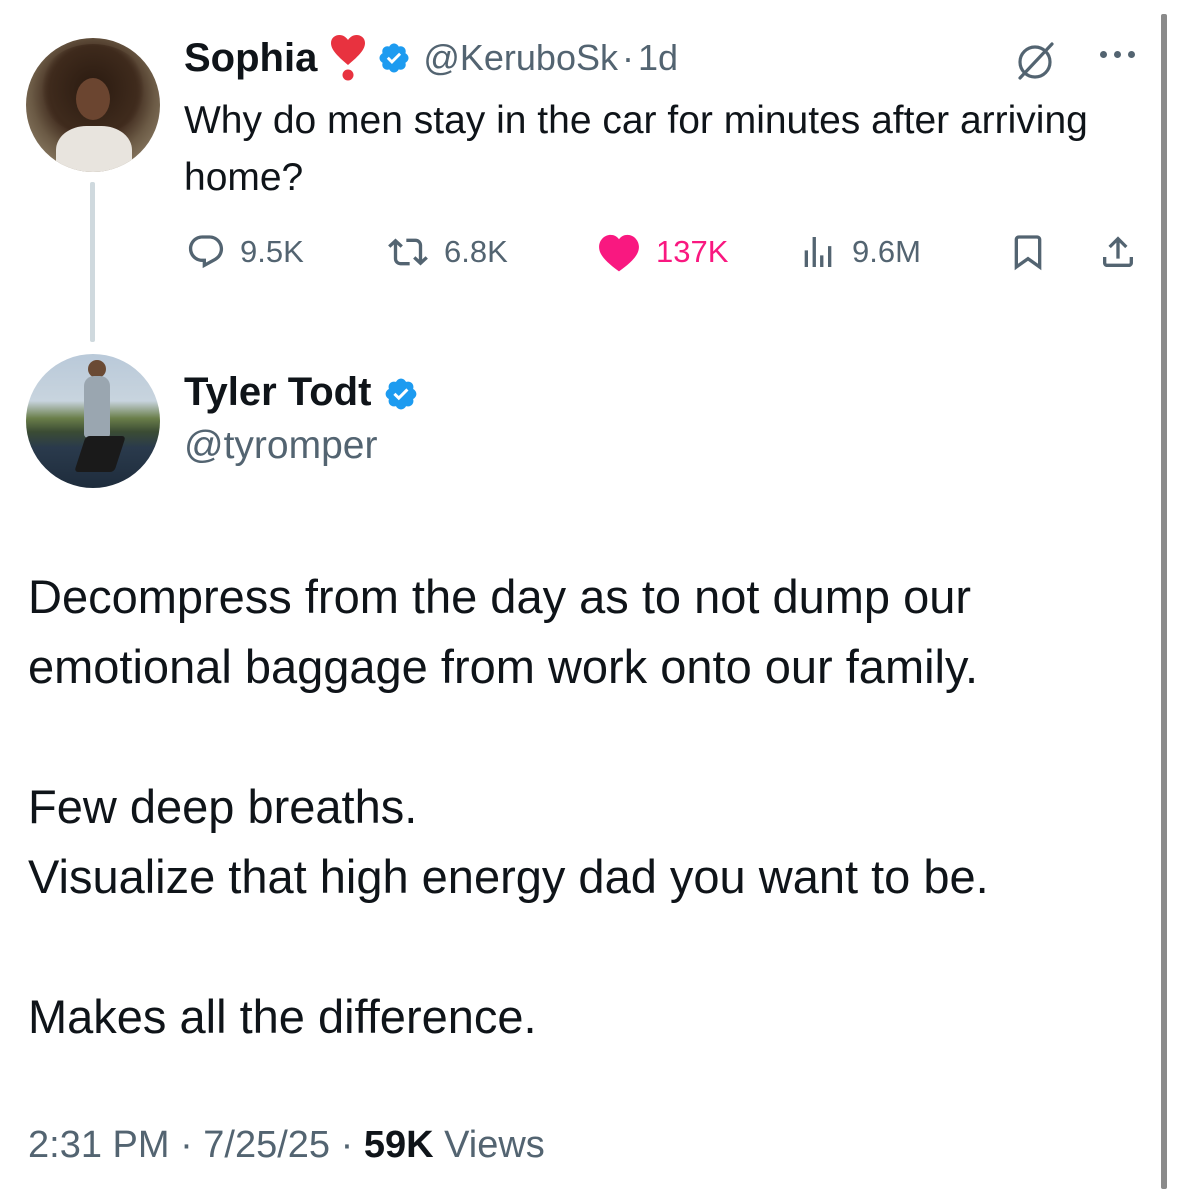  I want to click on tweet-views-count: 59K, so click(399, 1145).